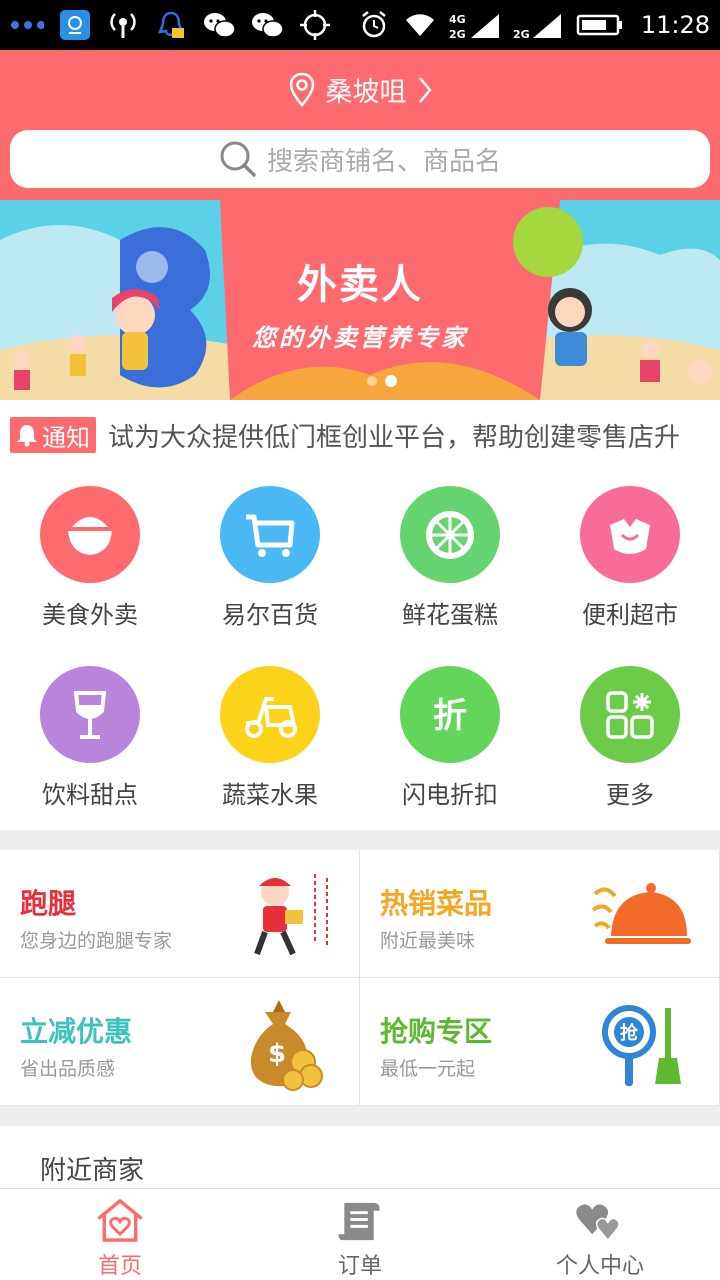 Image resolution: width=720 pixels, height=1280 pixels. What do you see at coordinates (90, 714) in the screenshot?
I see `wine-icon` at bounding box center [90, 714].